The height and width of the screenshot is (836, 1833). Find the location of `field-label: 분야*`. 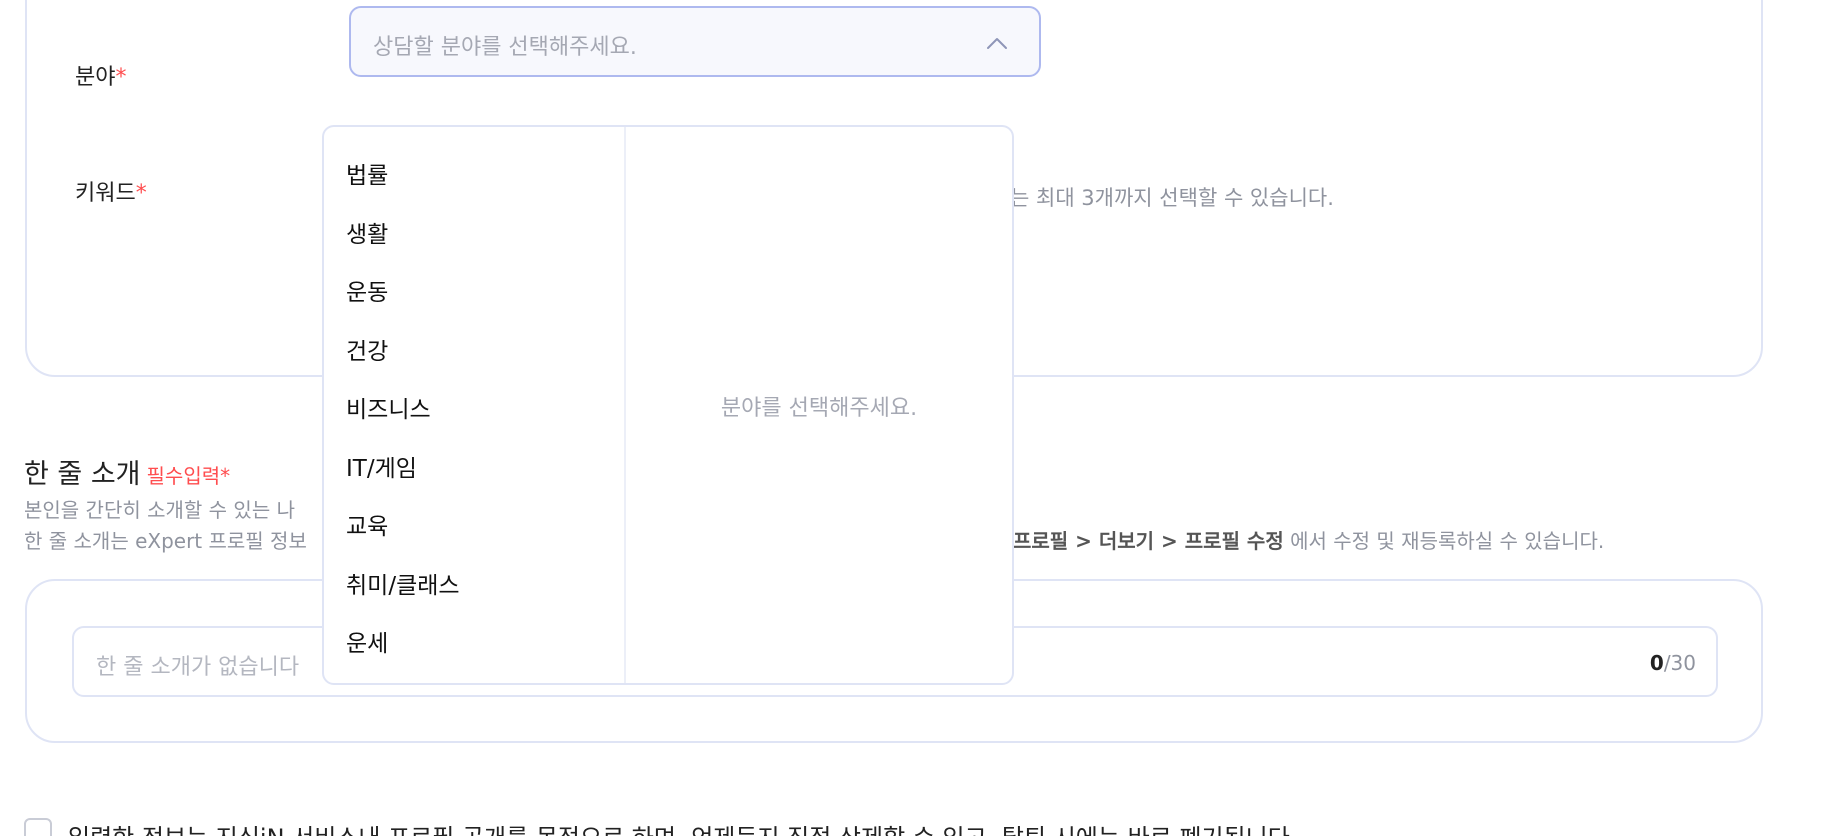

field-label: 분야* is located at coordinates (100, 75).